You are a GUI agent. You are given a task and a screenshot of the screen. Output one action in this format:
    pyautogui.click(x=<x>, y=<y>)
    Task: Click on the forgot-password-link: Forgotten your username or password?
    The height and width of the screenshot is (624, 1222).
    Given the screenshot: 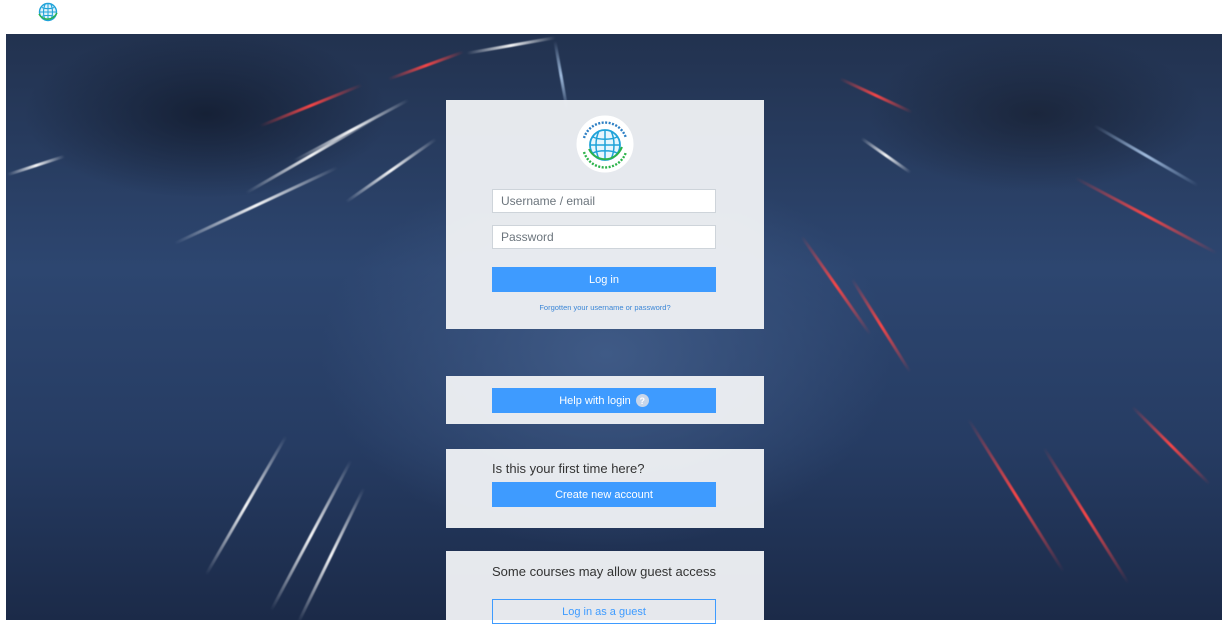 What is the action you would take?
    pyautogui.click(x=605, y=307)
    